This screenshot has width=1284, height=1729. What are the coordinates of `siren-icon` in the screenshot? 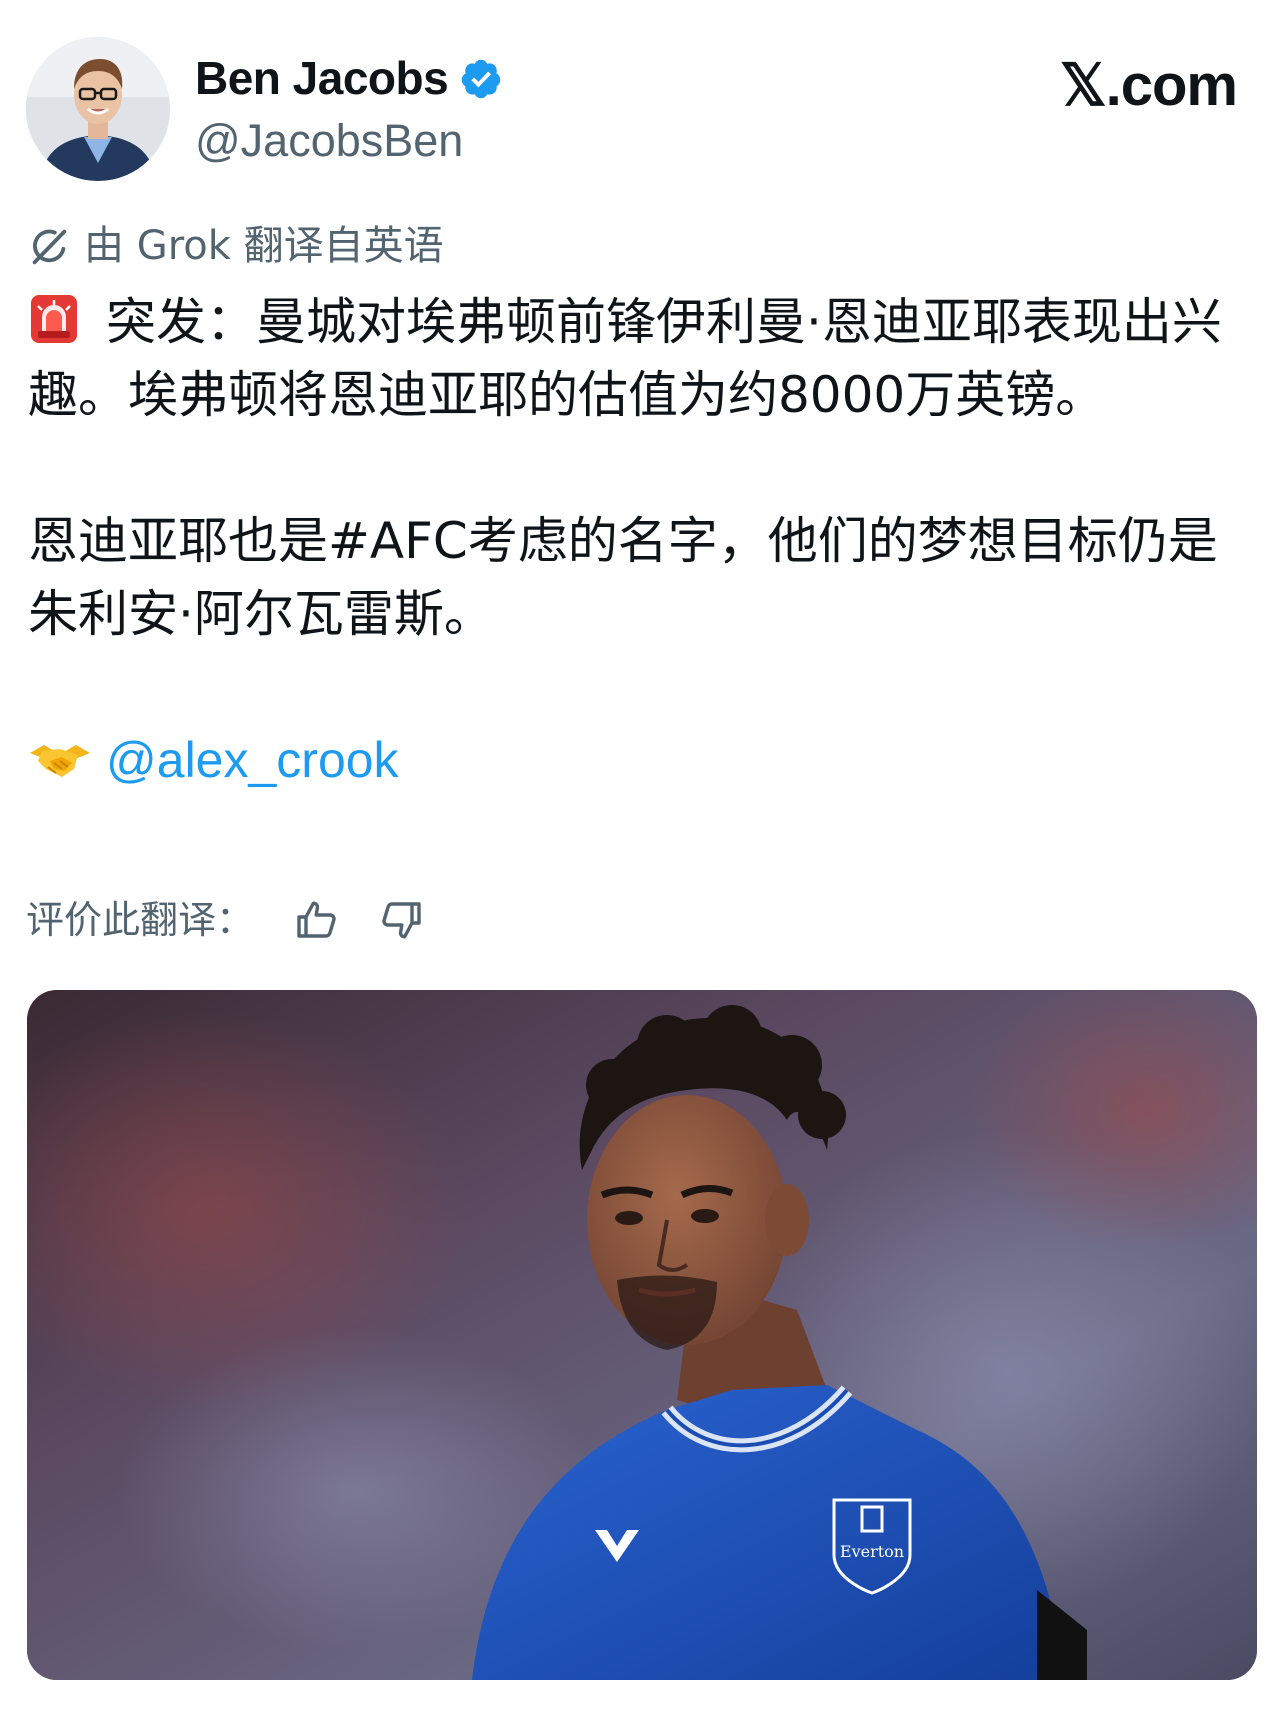 It's located at (54, 319).